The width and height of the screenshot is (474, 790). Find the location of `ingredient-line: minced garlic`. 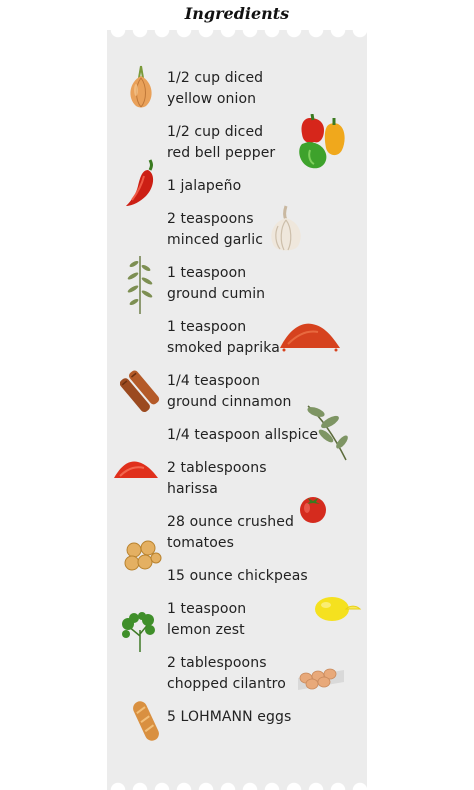

ingredient-line: minced garlic is located at coordinates (215, 240).